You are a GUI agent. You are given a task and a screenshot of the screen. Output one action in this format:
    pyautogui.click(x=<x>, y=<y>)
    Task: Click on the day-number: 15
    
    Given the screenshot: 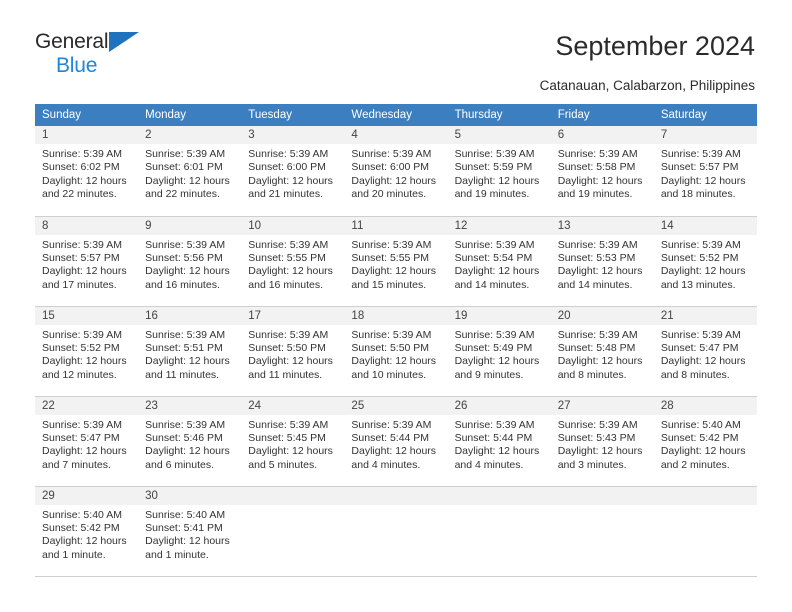 What is the action you would take?
    pyautogui.click(x=87, y=315)
    